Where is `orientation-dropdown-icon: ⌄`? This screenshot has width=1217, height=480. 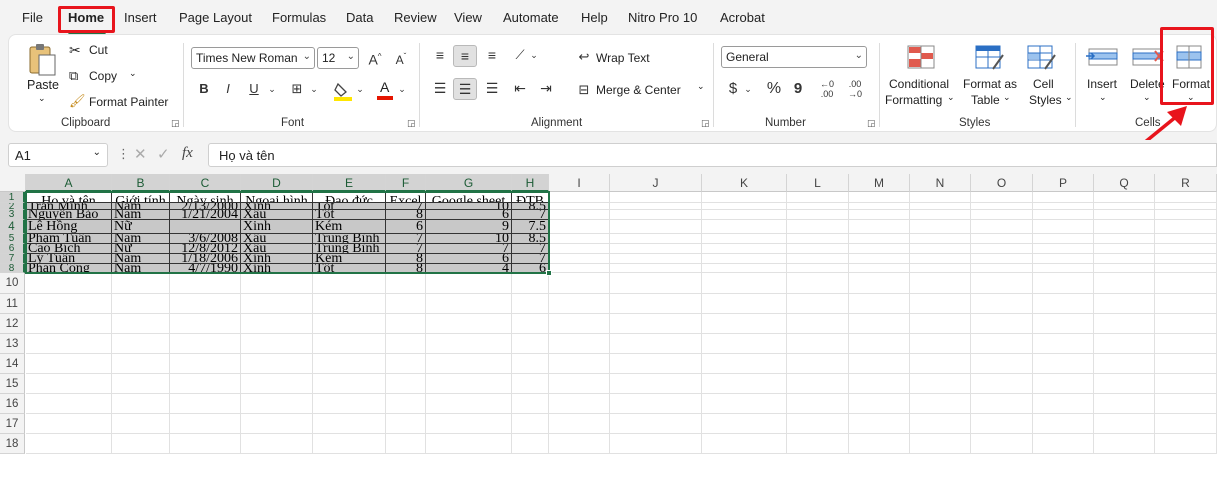 orientation-dropdown-icon: ⌄ is located at coordinates (534, 55).